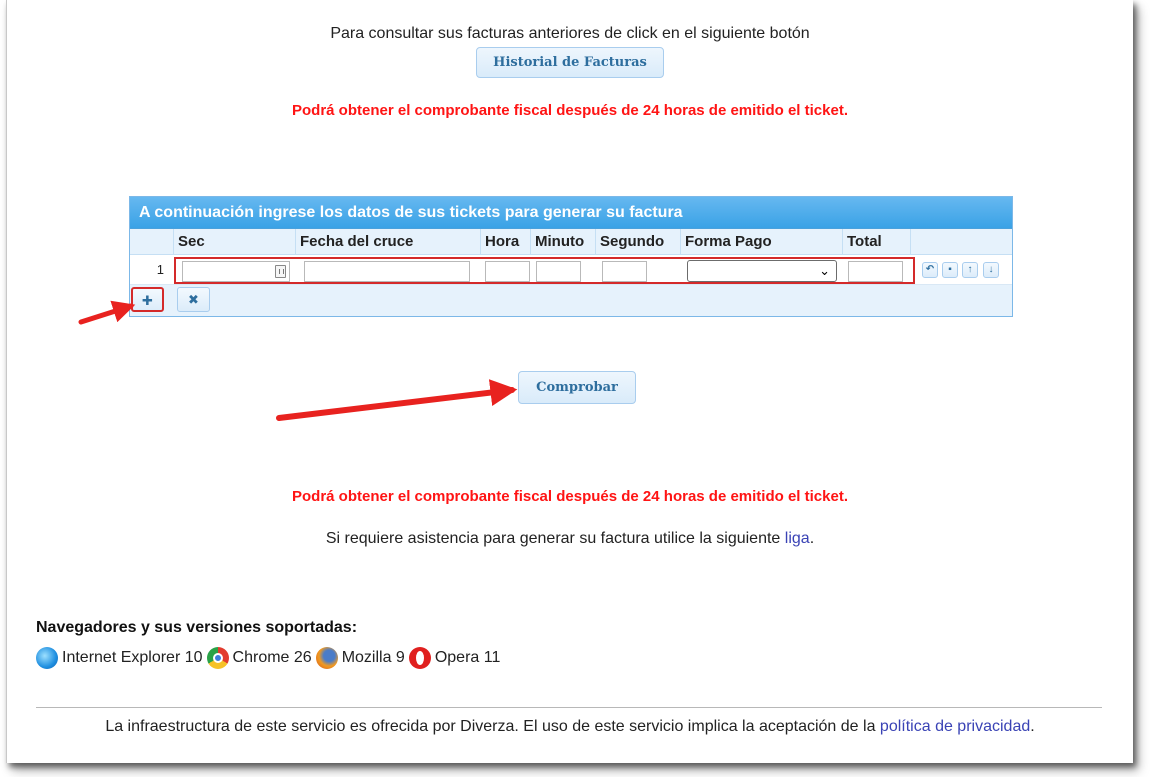 This screenshot has height=777, width=1150. I want to click on header-sec: Sec, so click(235, 242).